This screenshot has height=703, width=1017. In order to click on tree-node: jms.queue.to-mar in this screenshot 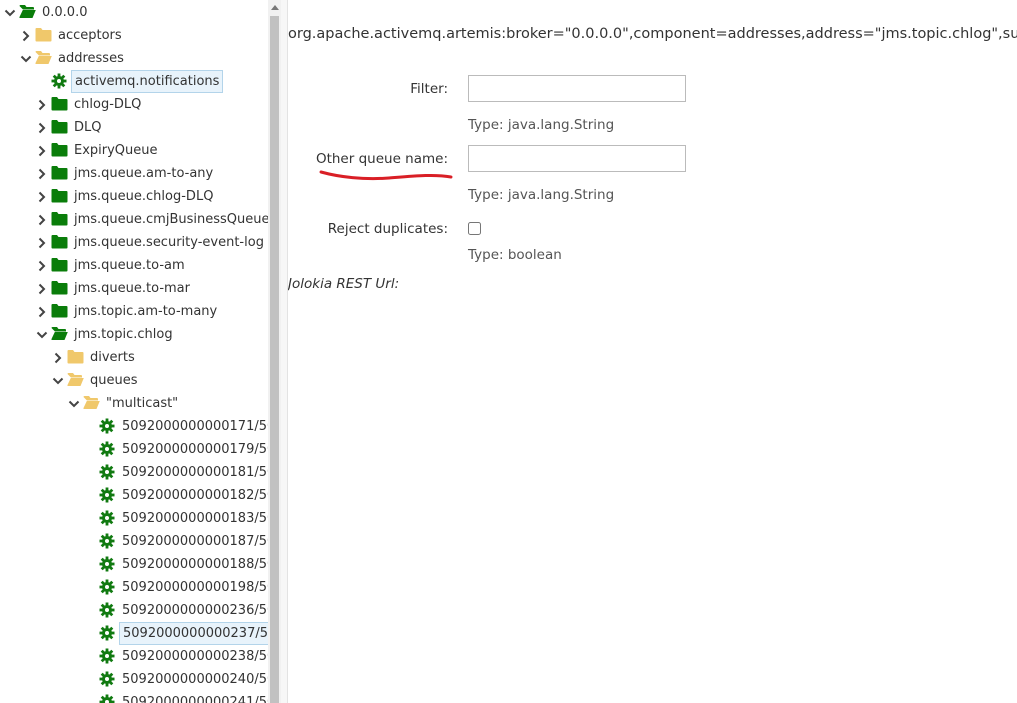, I will do `click(134, 288)`.